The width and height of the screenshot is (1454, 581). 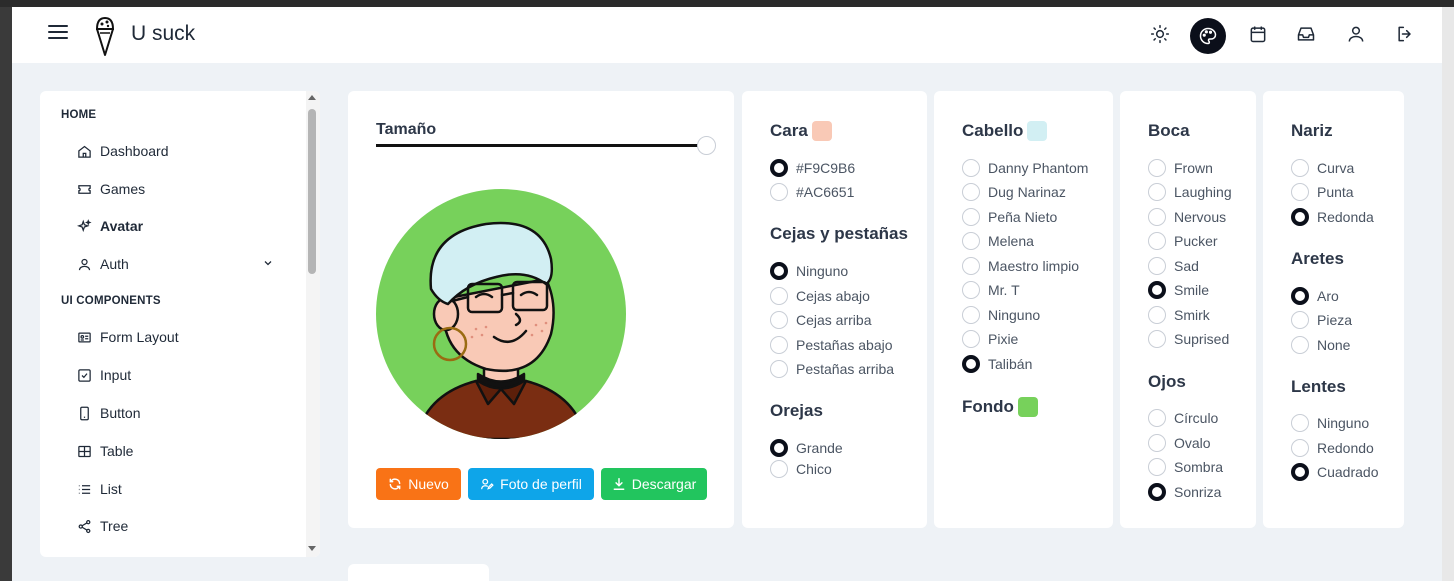 I want to click on mouth-title: Boca, so click(x=1169, y=130).